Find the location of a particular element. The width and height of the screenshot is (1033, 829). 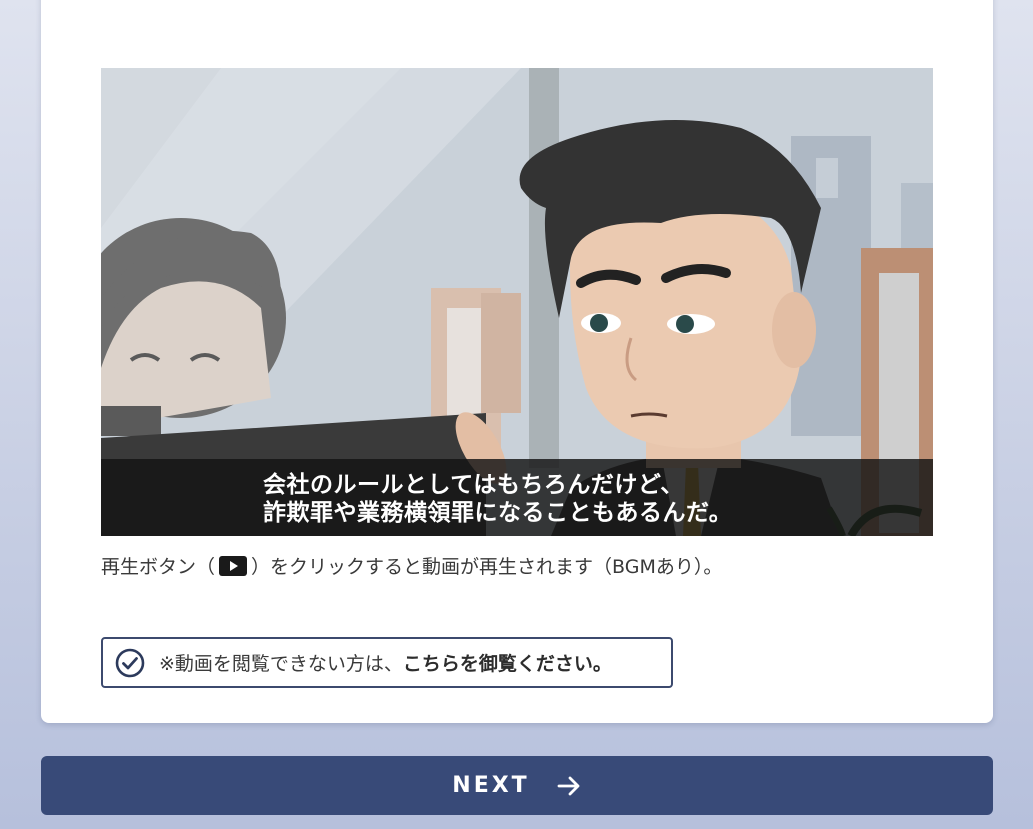

arrow-right-icon is located at coordinates (568, 785).